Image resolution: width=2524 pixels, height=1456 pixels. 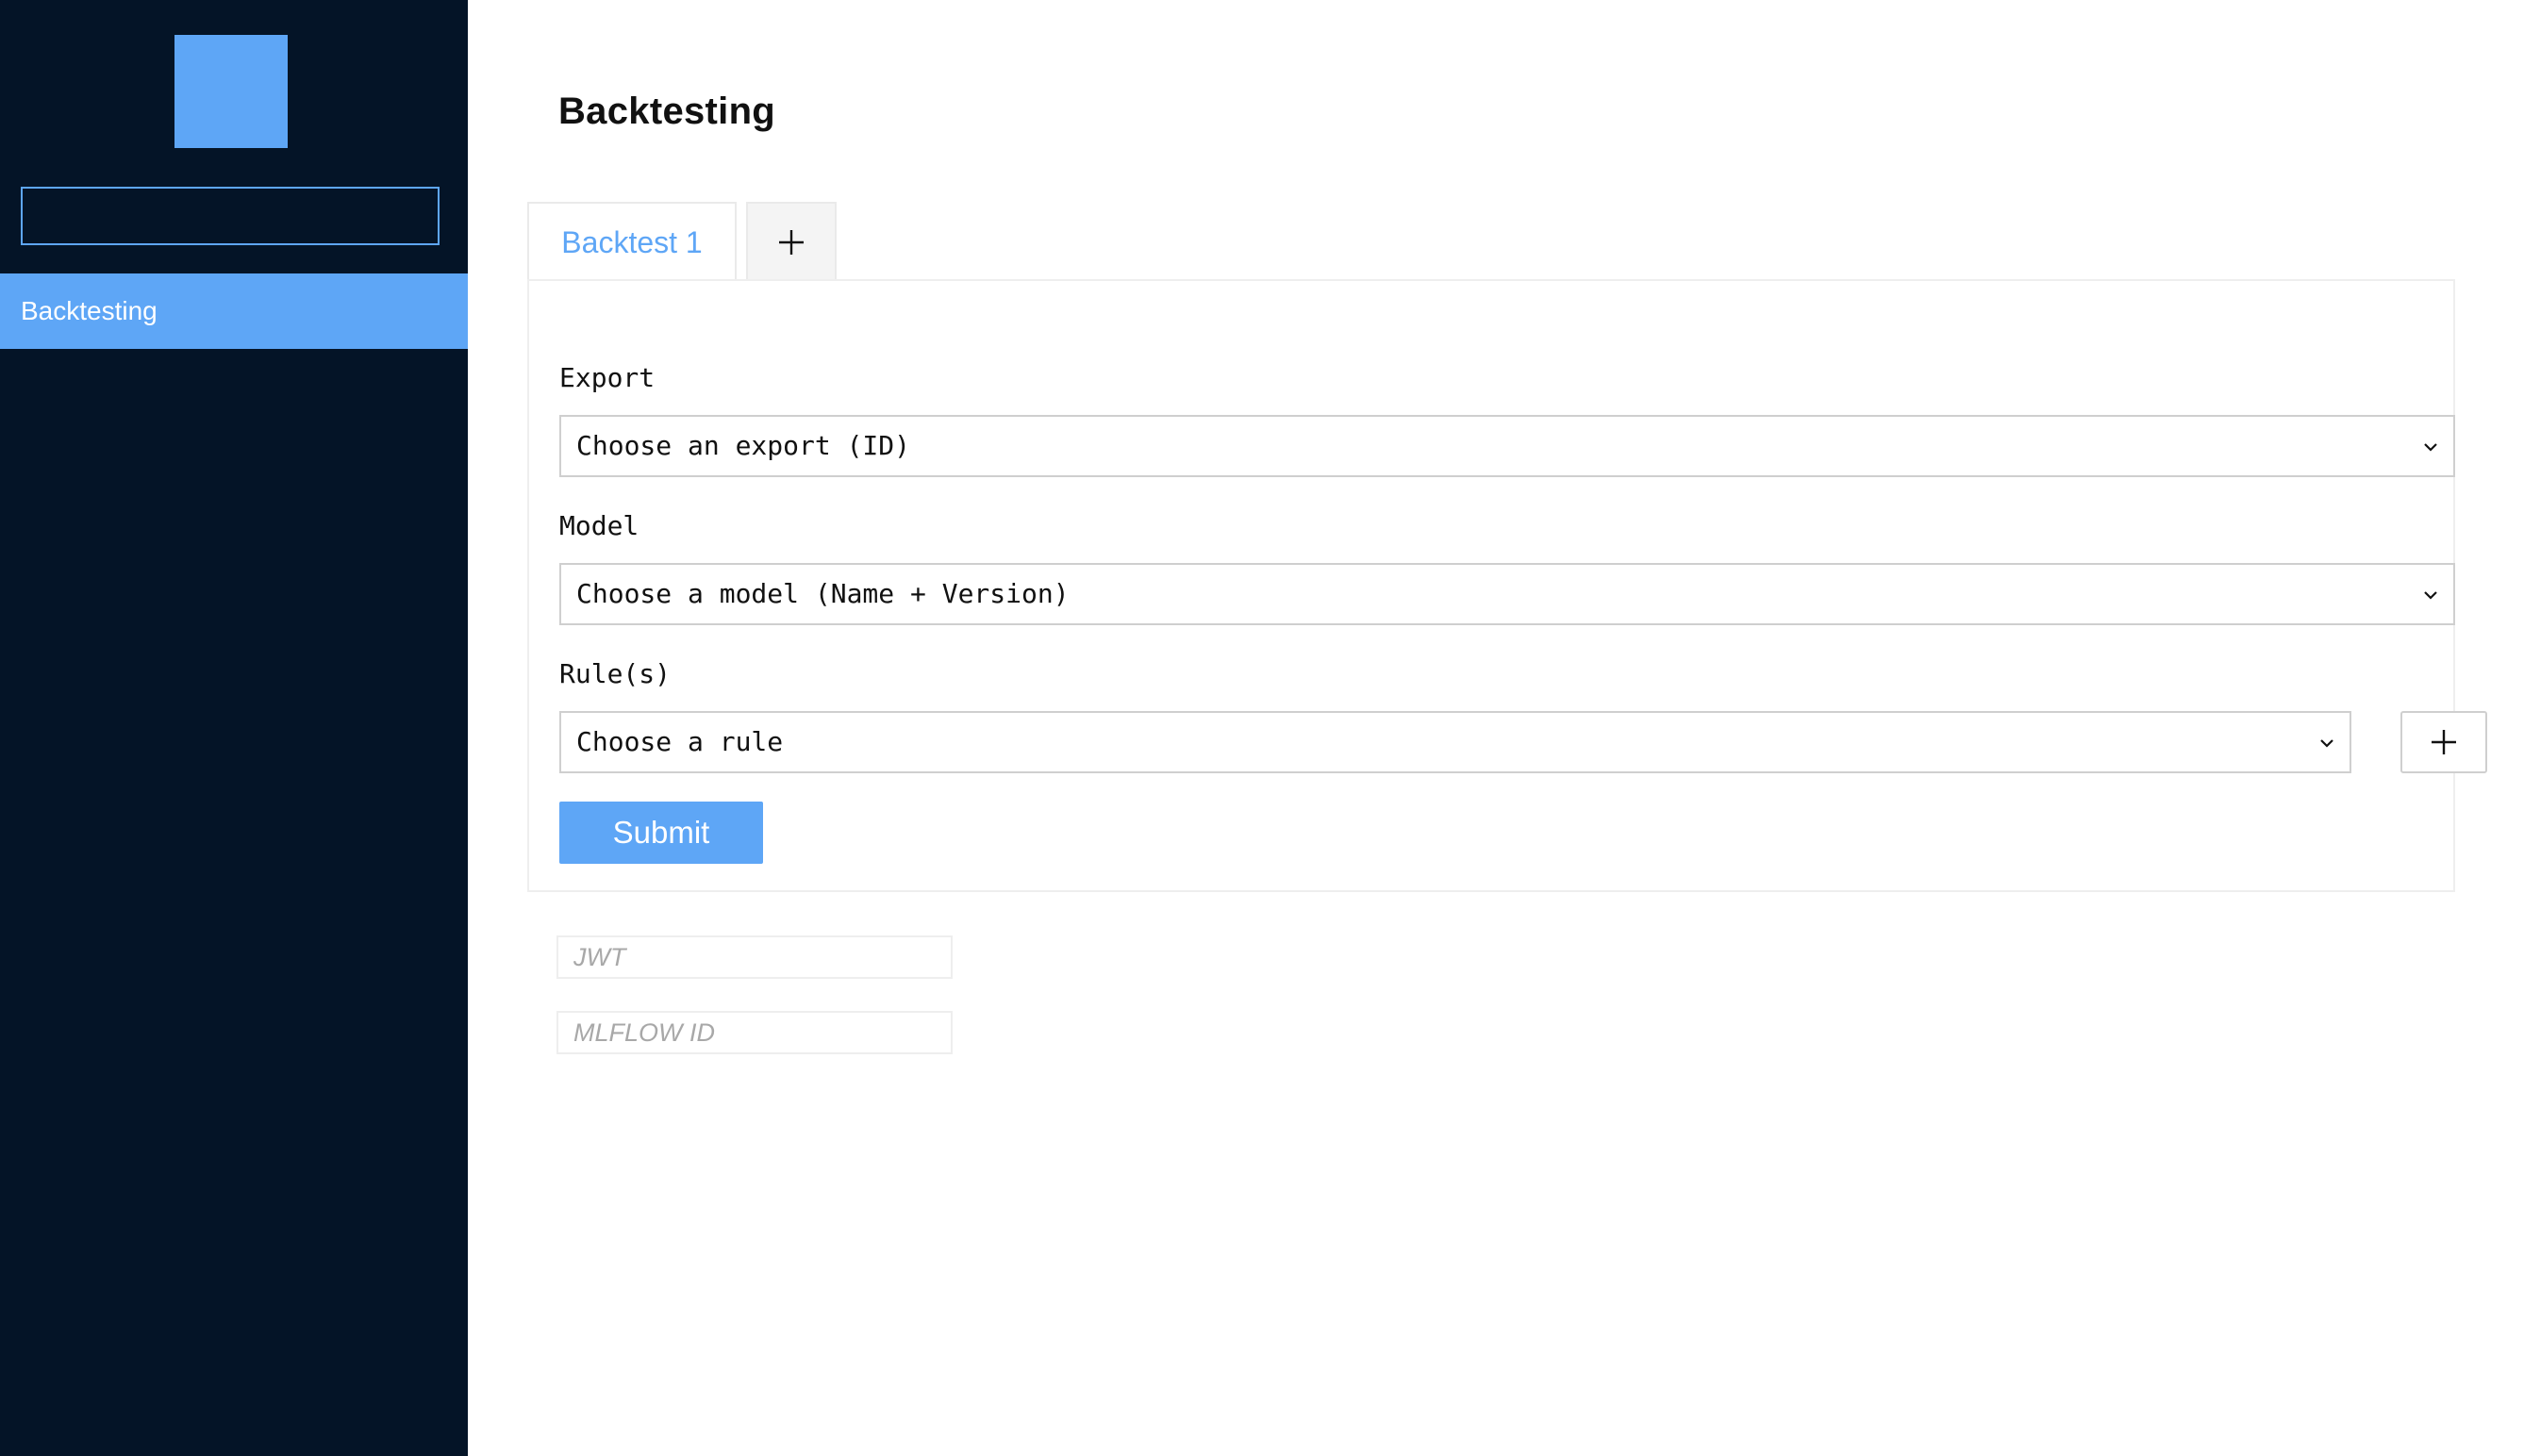 I want to click on mlflow-id-input, so click(x=755, y=1032).